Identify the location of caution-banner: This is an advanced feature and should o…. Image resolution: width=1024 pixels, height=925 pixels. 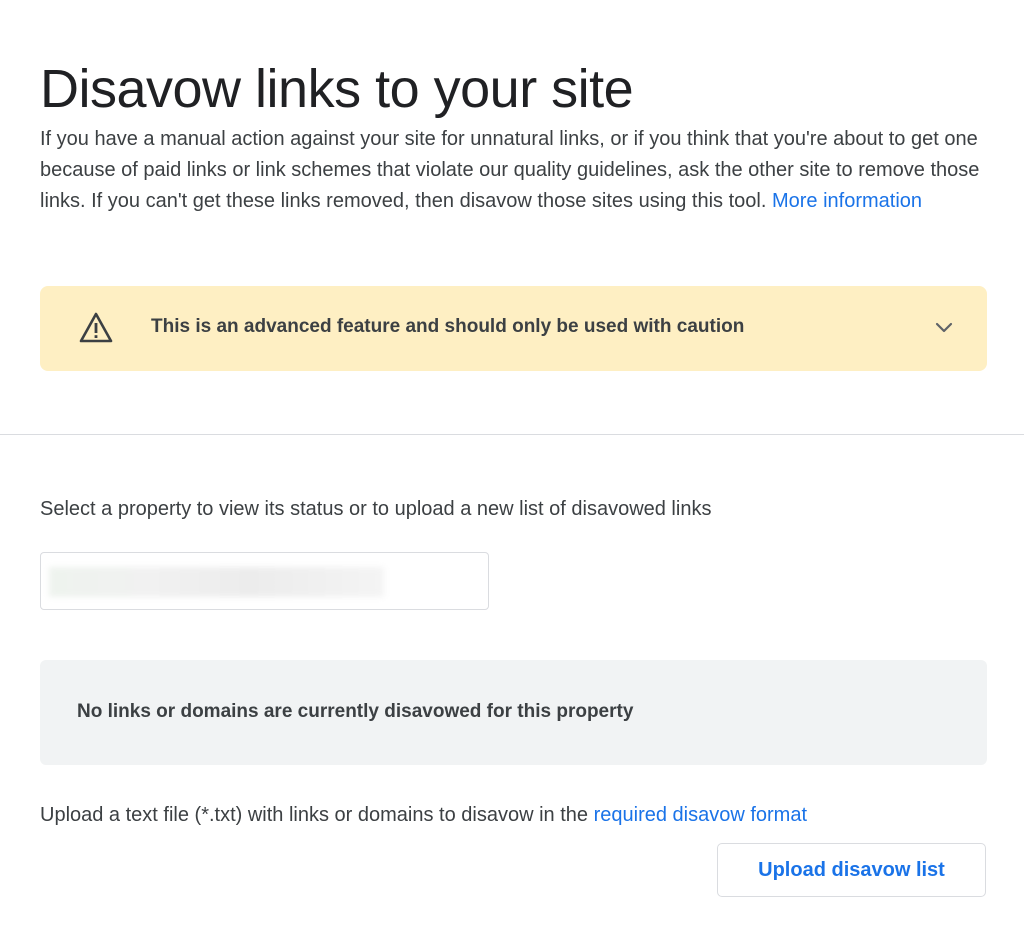
(513, 328).